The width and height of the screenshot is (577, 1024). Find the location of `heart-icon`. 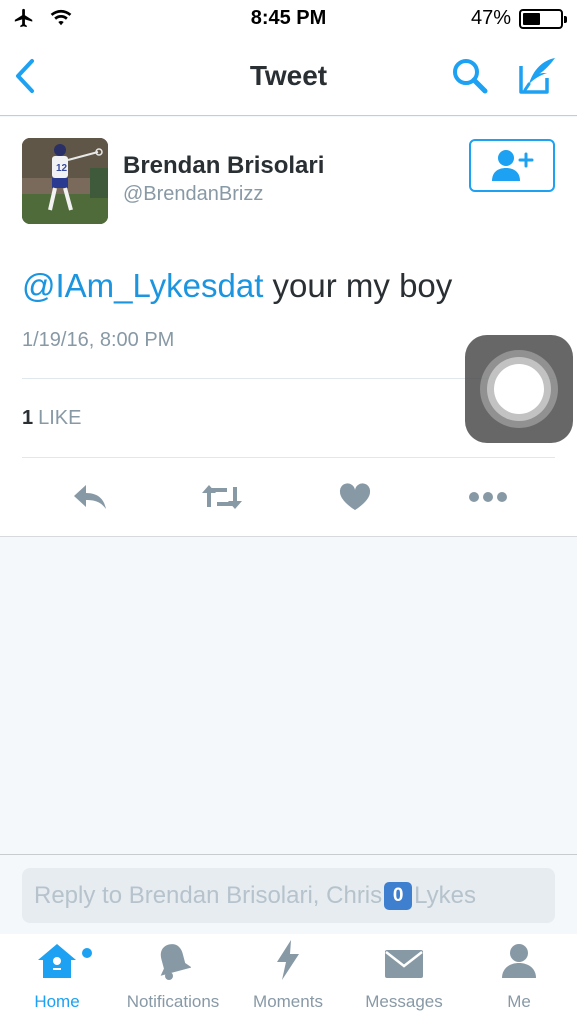

heart-icon is located at coordinates (355, 496).